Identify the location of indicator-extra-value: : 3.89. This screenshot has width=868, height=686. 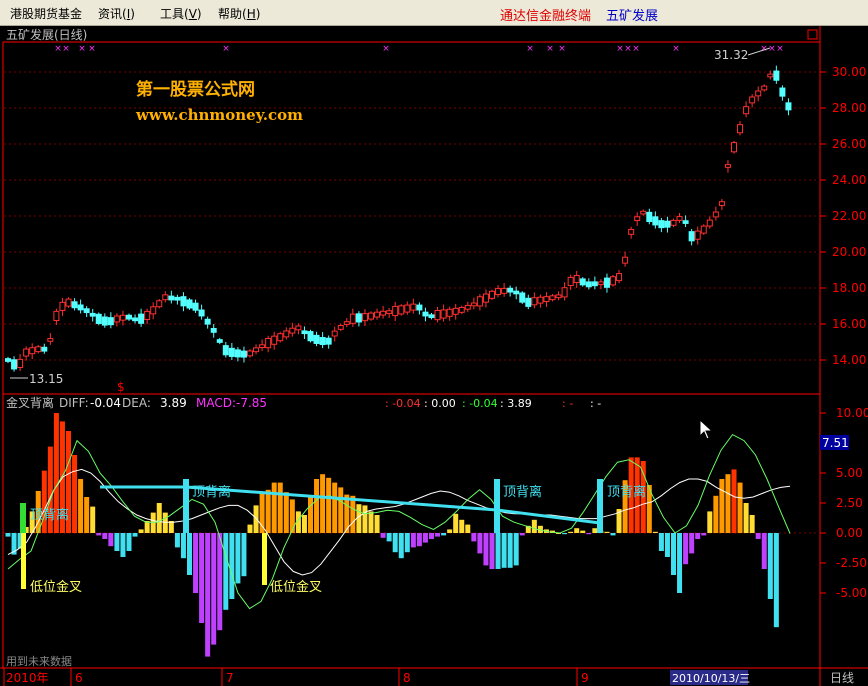
(516, 403).